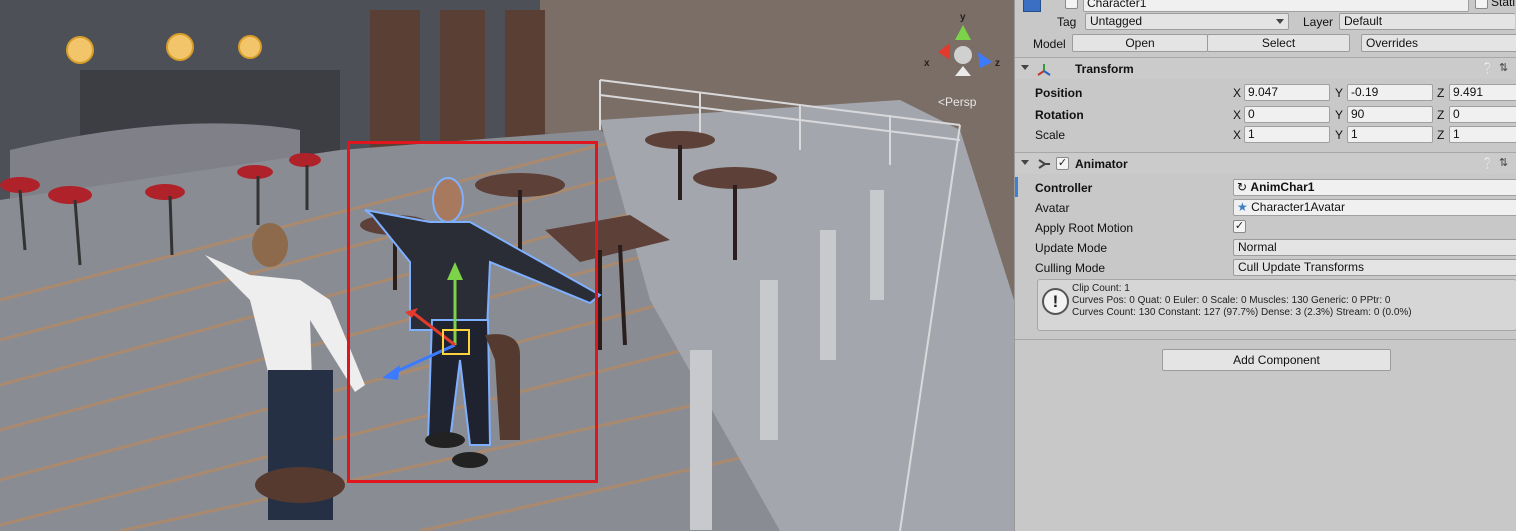  Describe the element at coordinates (1427, 21) in the screenshot. I see `layer-dropdown: Default` at that location.